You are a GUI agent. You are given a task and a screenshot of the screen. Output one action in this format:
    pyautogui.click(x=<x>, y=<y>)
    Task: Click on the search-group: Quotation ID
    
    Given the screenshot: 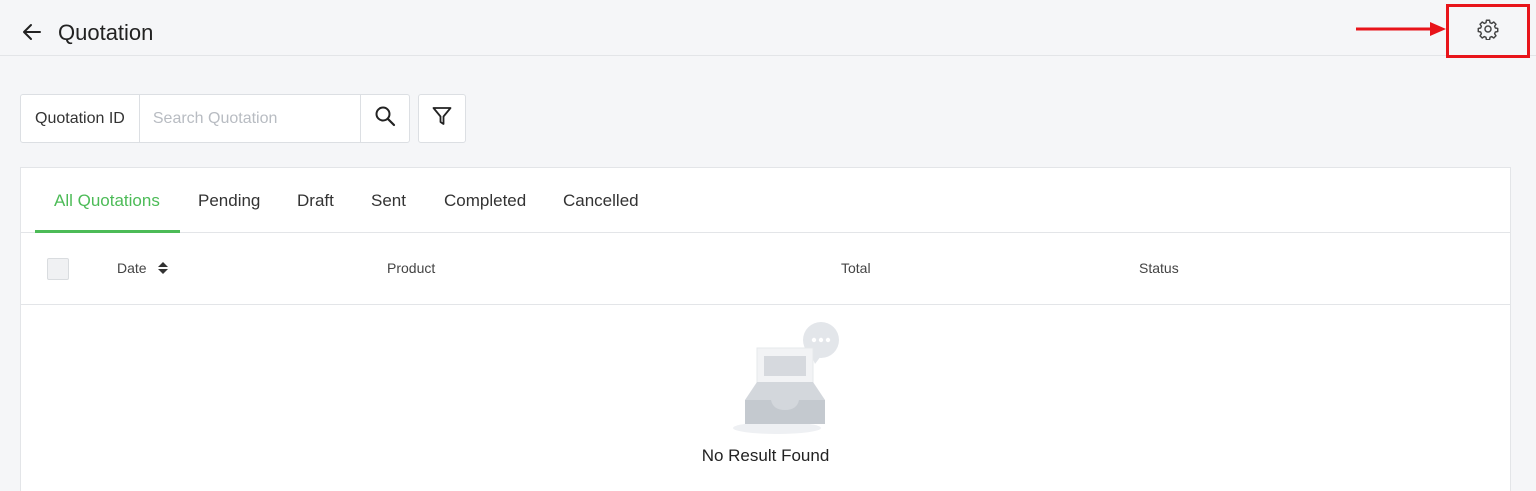 What is the action you would take?
    pyautogui.click(x=215, y=118)
    